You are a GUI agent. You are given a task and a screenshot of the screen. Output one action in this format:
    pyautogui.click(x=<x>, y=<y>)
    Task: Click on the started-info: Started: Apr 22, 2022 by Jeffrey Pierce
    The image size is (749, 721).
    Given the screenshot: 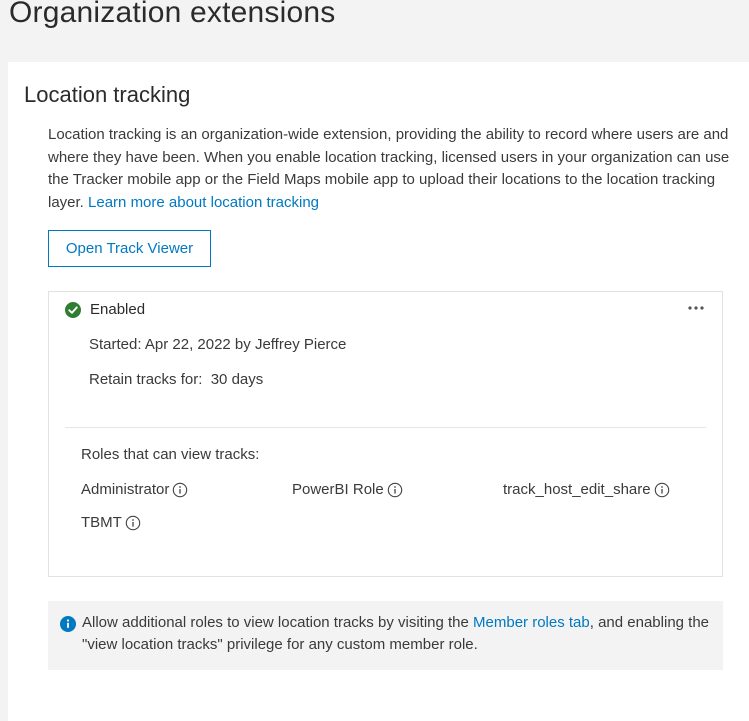 What is the action you would take?
    pyautogui.click(x=218, y=344)
    